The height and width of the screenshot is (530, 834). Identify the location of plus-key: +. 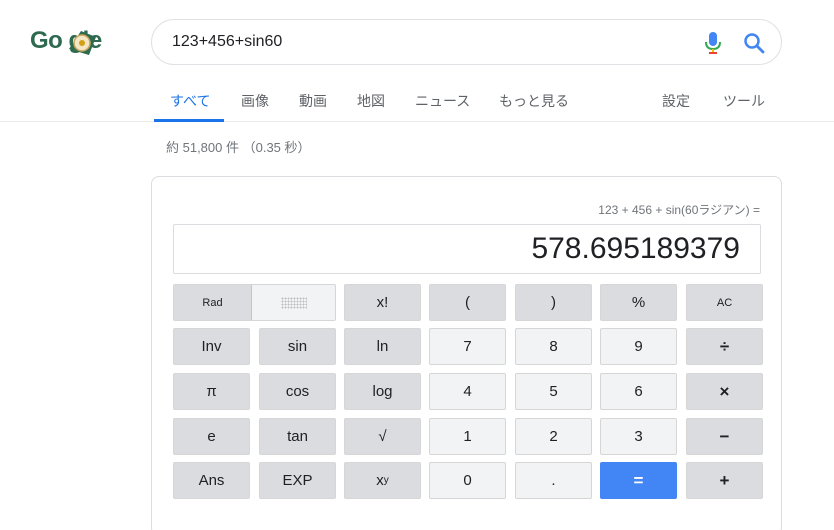
(724, 480).